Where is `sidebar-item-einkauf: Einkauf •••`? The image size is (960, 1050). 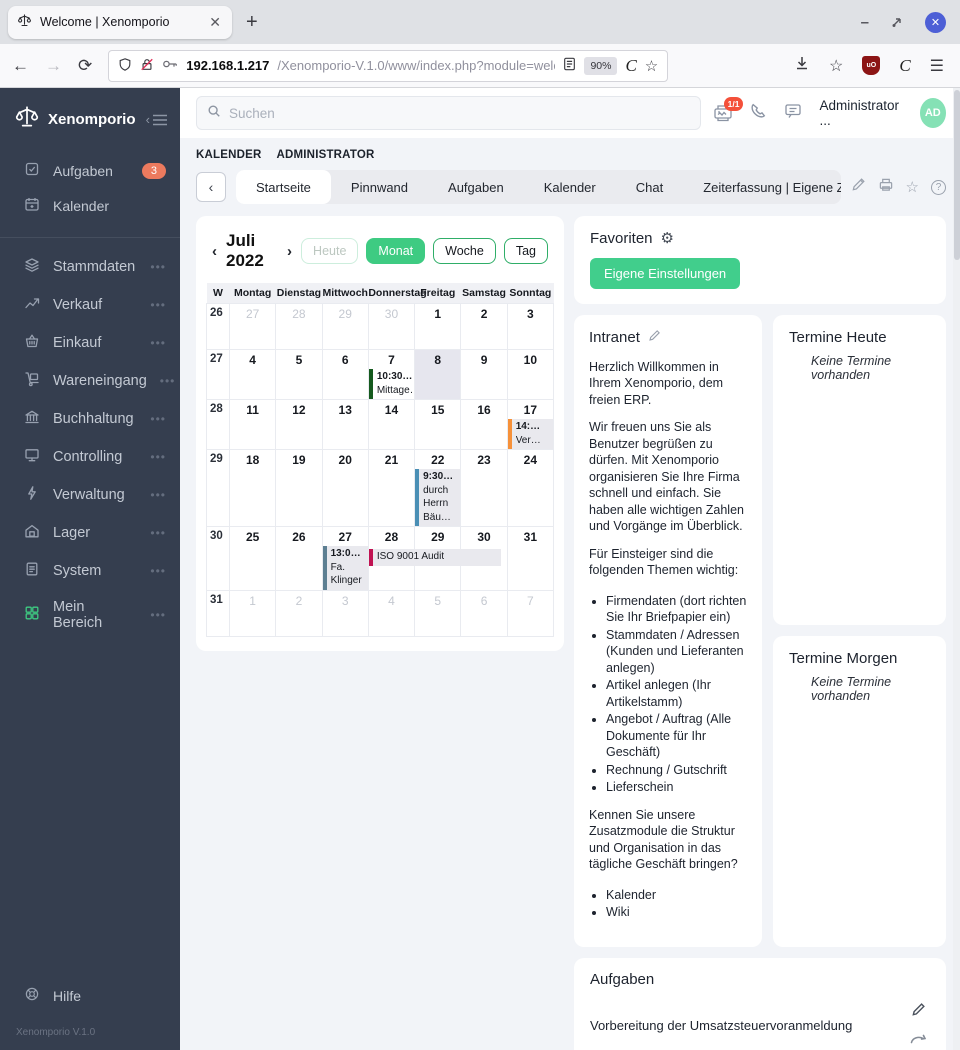
sidebar-item-einkauf: Einkauf ••• is located at coordinates (90, 343).